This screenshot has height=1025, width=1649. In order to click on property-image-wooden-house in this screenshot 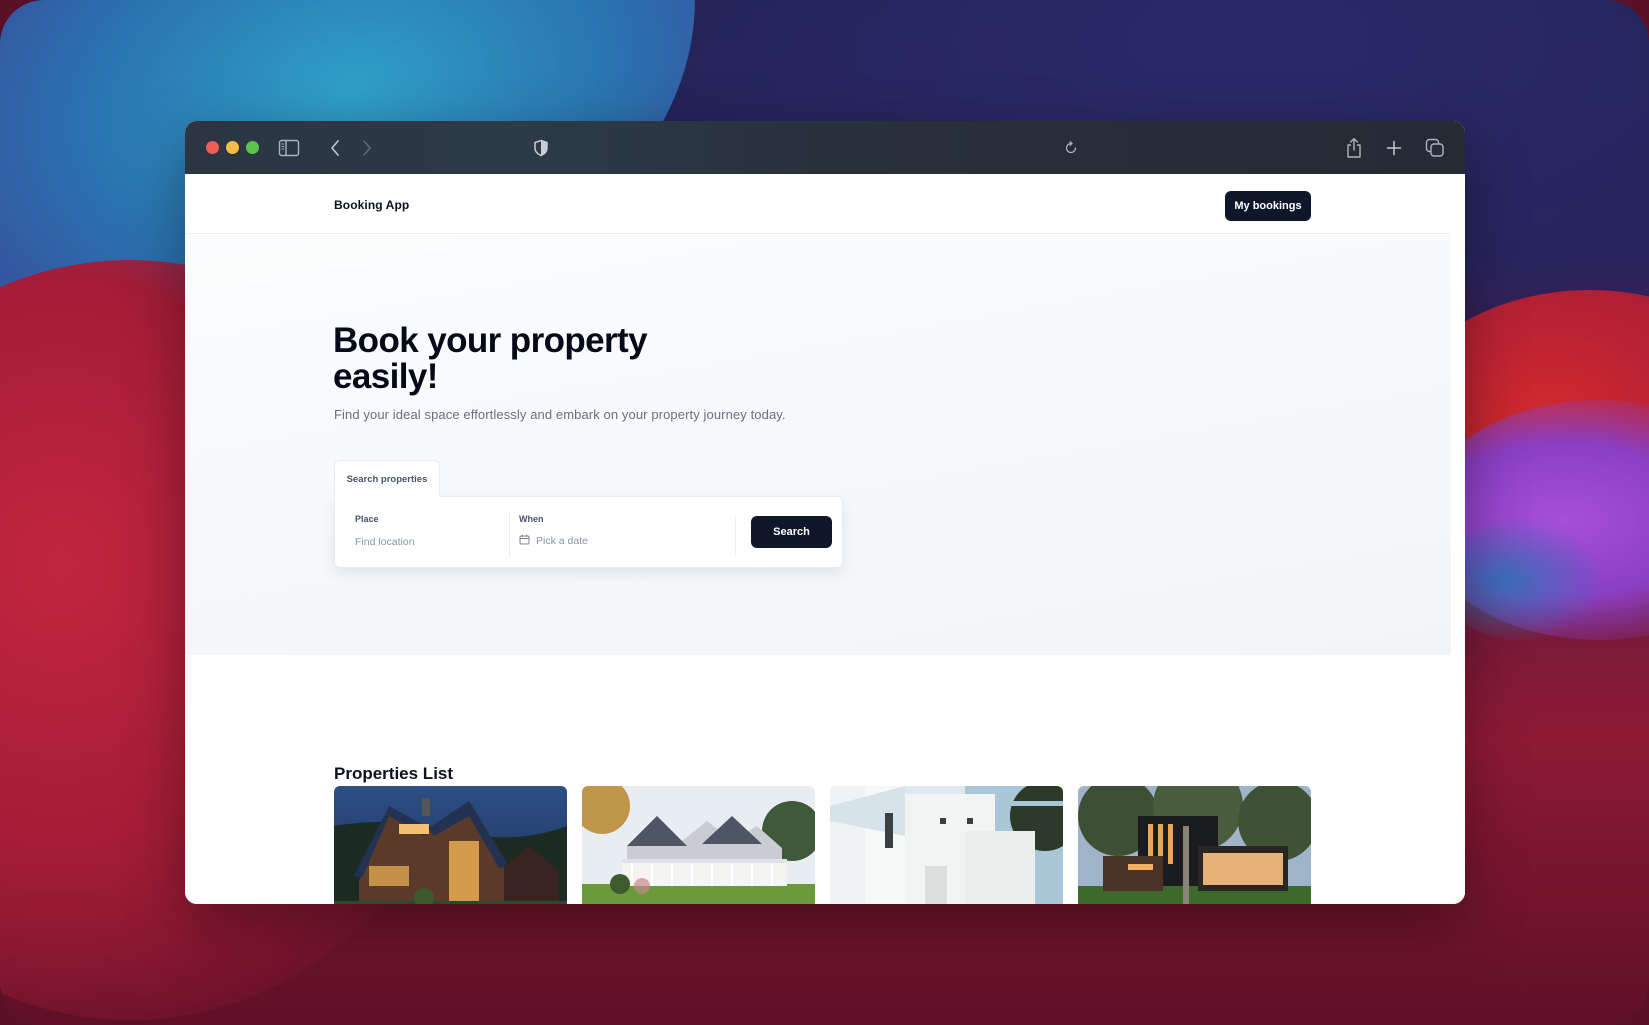, I will do `click(450, 845)`.